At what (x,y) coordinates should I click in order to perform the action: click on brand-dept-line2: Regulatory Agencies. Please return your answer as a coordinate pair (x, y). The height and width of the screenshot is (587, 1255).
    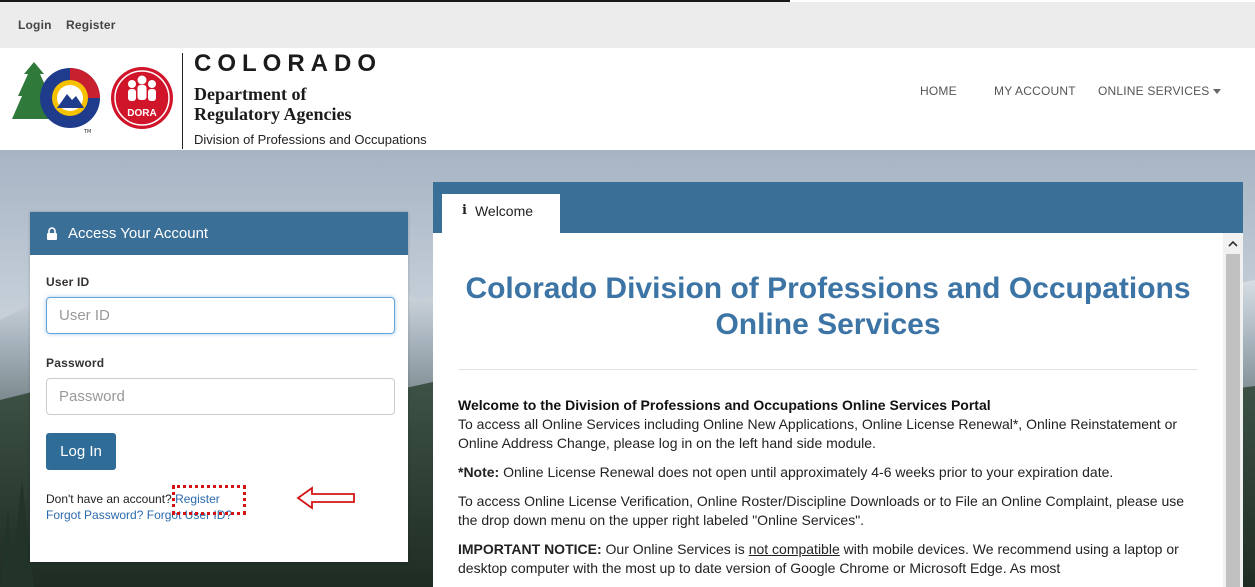
    Looking at the image, I should click on (273, 114).